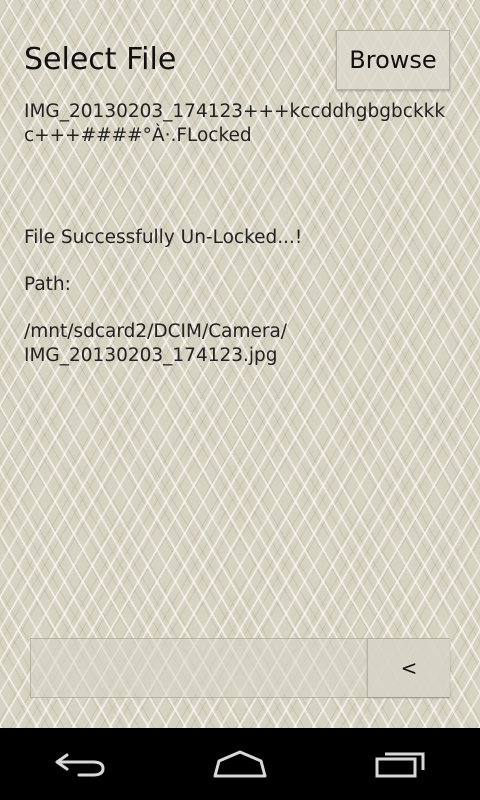 This screenshot has width=480, height=800. I want to click on back-icon, so click(80, 765).